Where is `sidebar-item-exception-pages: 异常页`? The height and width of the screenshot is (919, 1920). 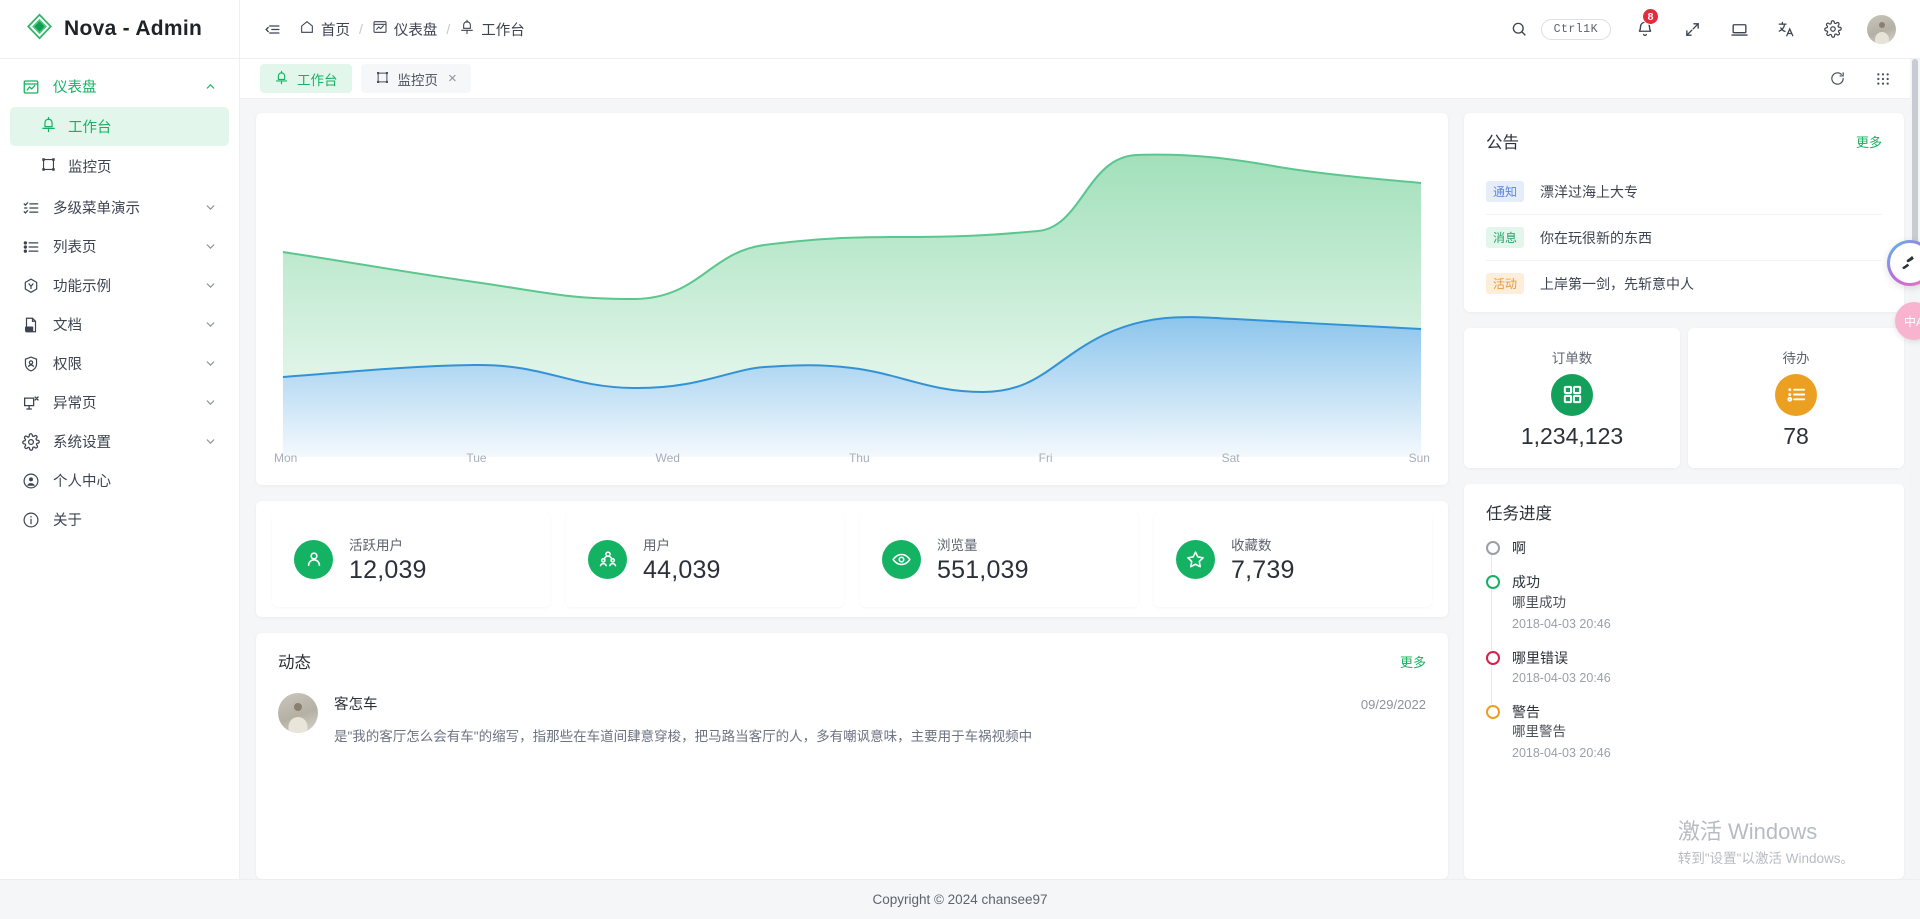 sidebar-item-exception-pages: 异常页 is located at coordinates (119, 402).